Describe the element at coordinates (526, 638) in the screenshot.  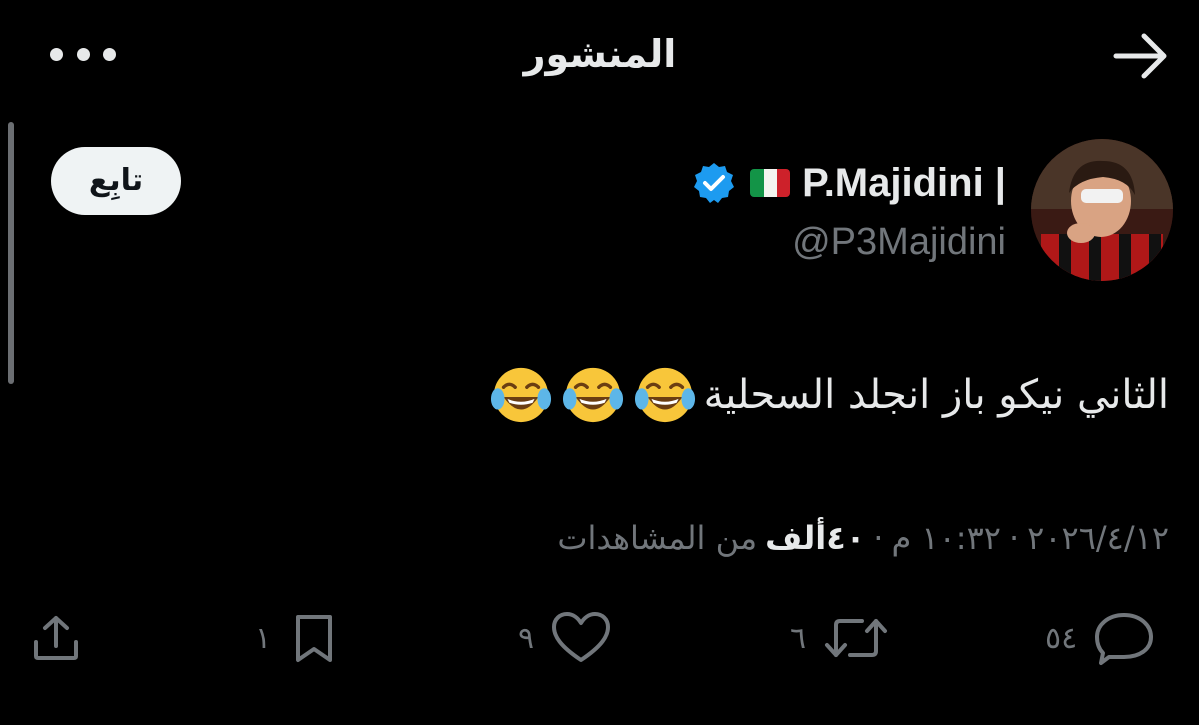
I see `like-count: ٩` at that location.